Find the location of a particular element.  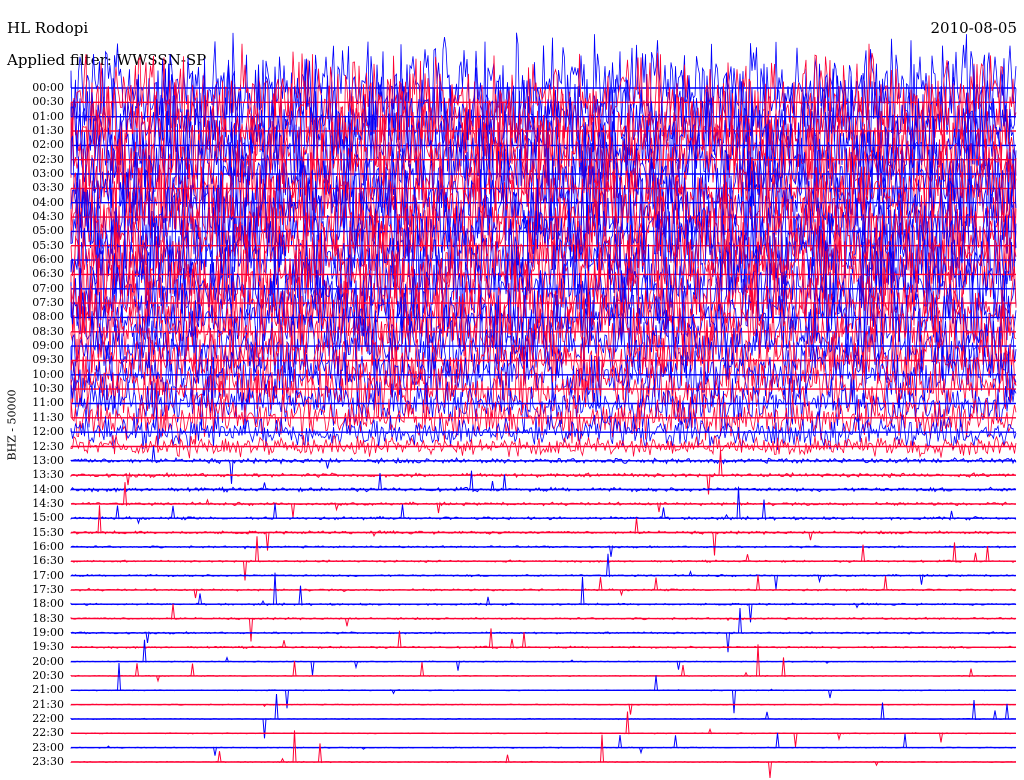

trace-1900 is located at coordinates (543, 630).